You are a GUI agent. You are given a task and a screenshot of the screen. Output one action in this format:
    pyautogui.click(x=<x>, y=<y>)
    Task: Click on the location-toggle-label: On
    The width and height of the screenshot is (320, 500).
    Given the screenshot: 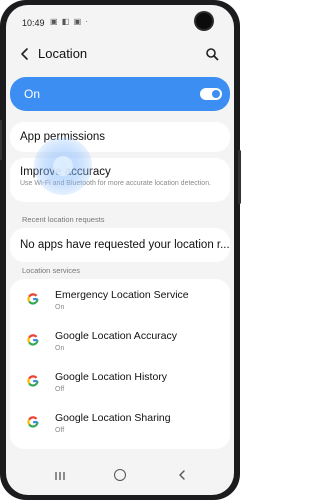 What is the action you would take?
    pyautogui.click(x=32, y=94)
    